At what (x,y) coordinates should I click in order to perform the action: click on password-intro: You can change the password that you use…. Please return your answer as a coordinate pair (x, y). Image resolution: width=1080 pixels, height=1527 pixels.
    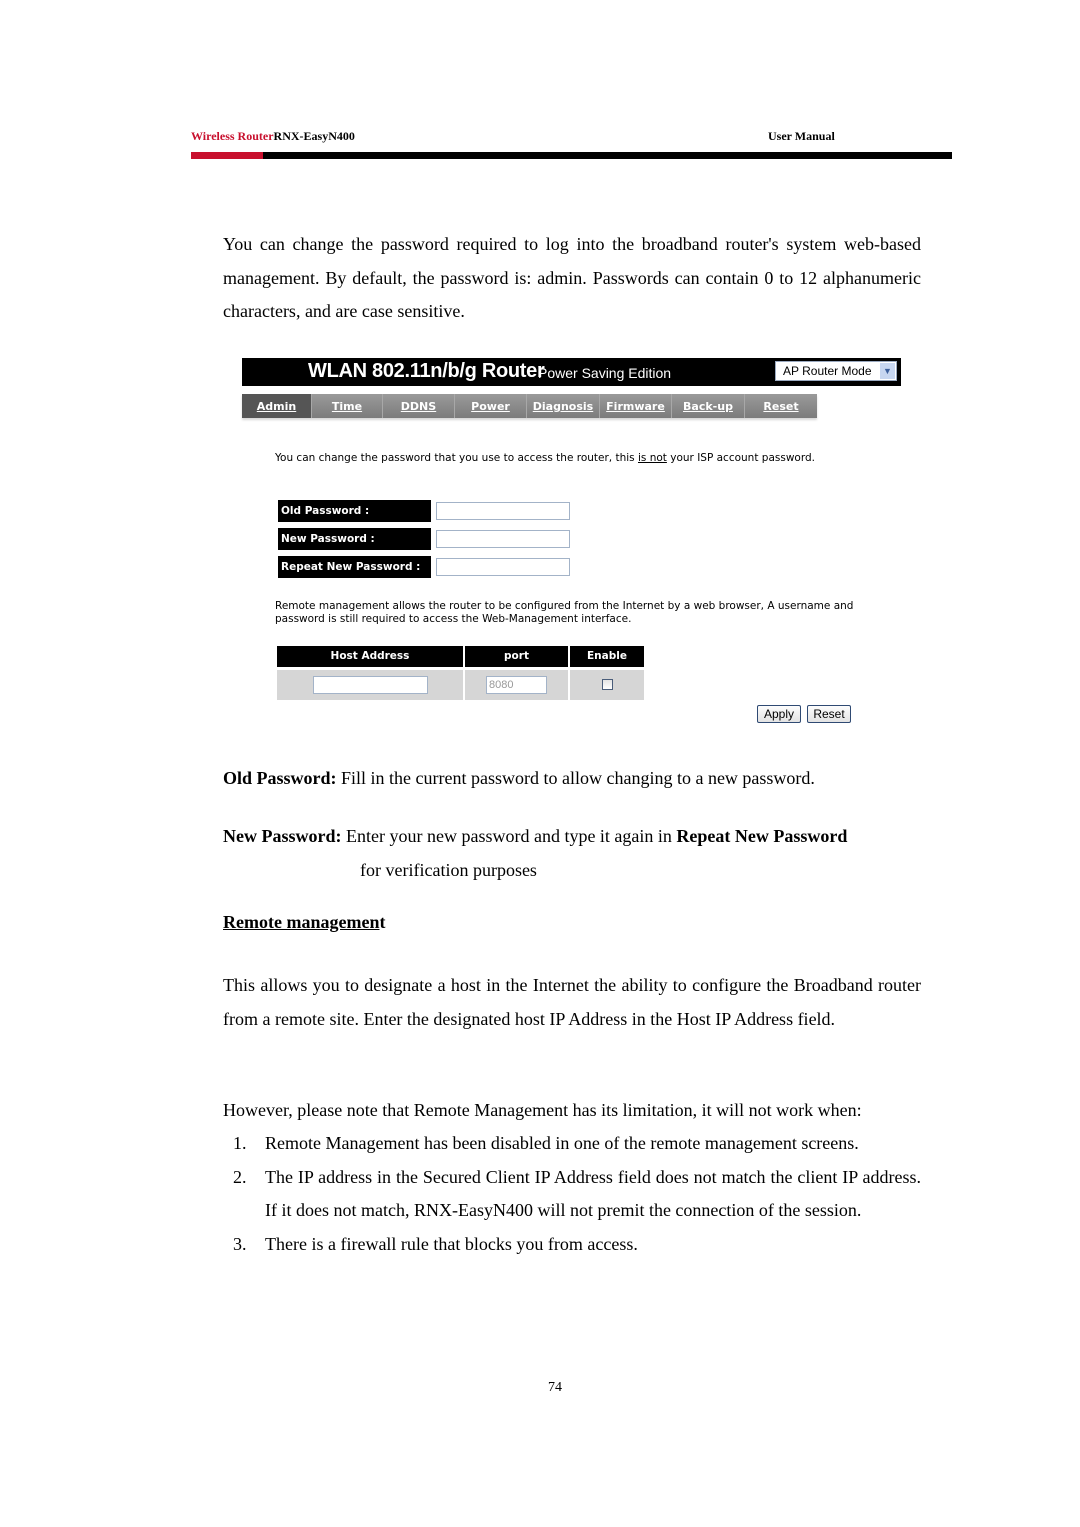
    Looking at the image, I should click on (545, 458).